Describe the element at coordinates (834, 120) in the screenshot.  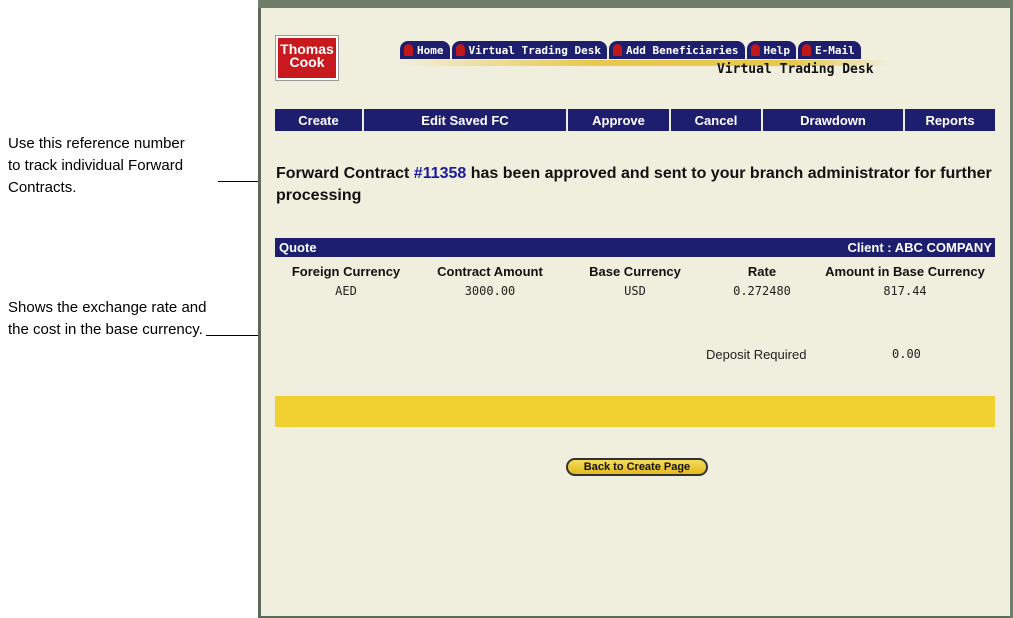
I see `menu-drawdown: Drawdown` at that location.